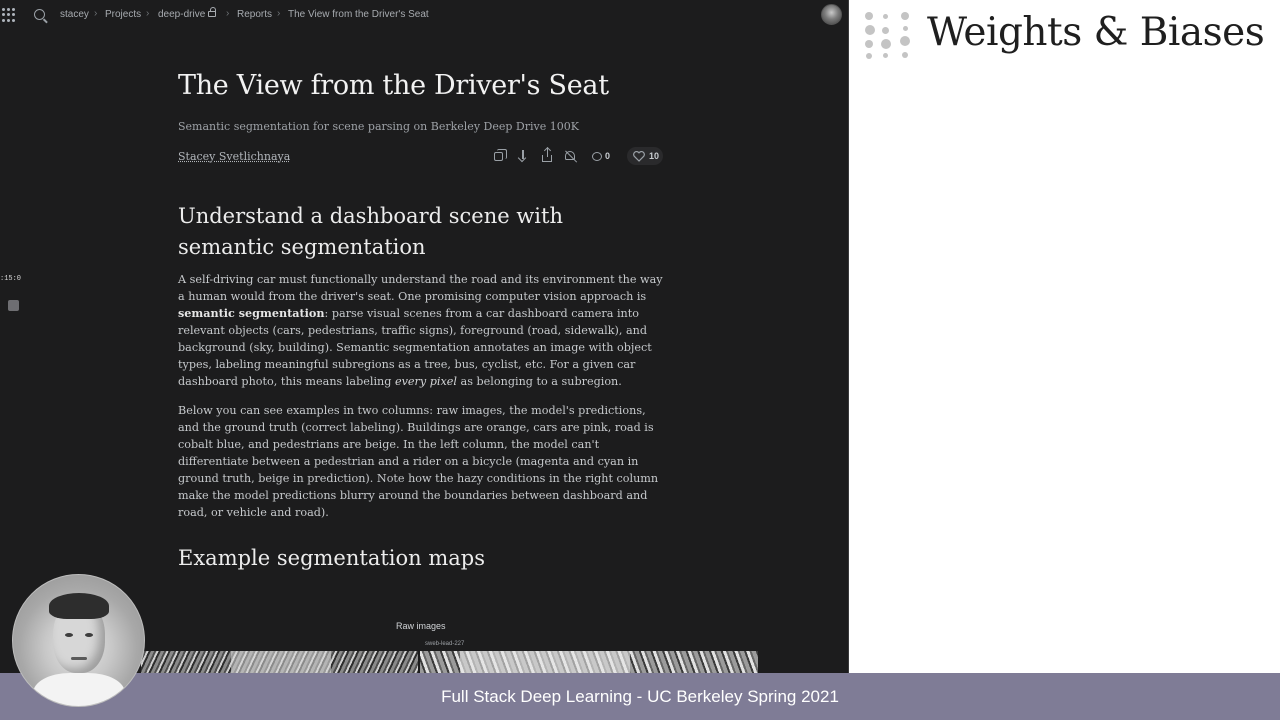  I want to click on search-icon, so click(39, 14).